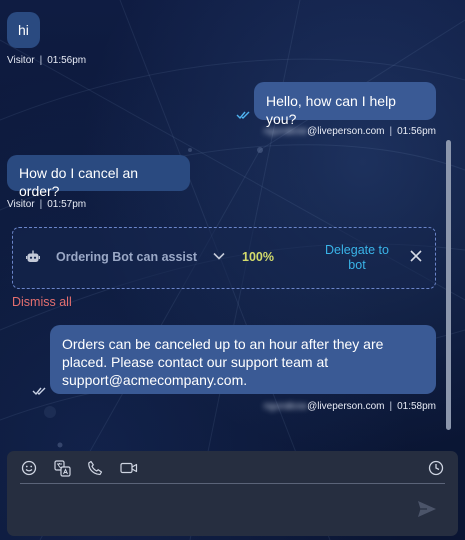 The width and height of the screenshot is (465, 540). What do you see at coordinates (67, 204) in the screenshot?
I see `timestamp: 01:57pm` at bounding box center [67, 204].